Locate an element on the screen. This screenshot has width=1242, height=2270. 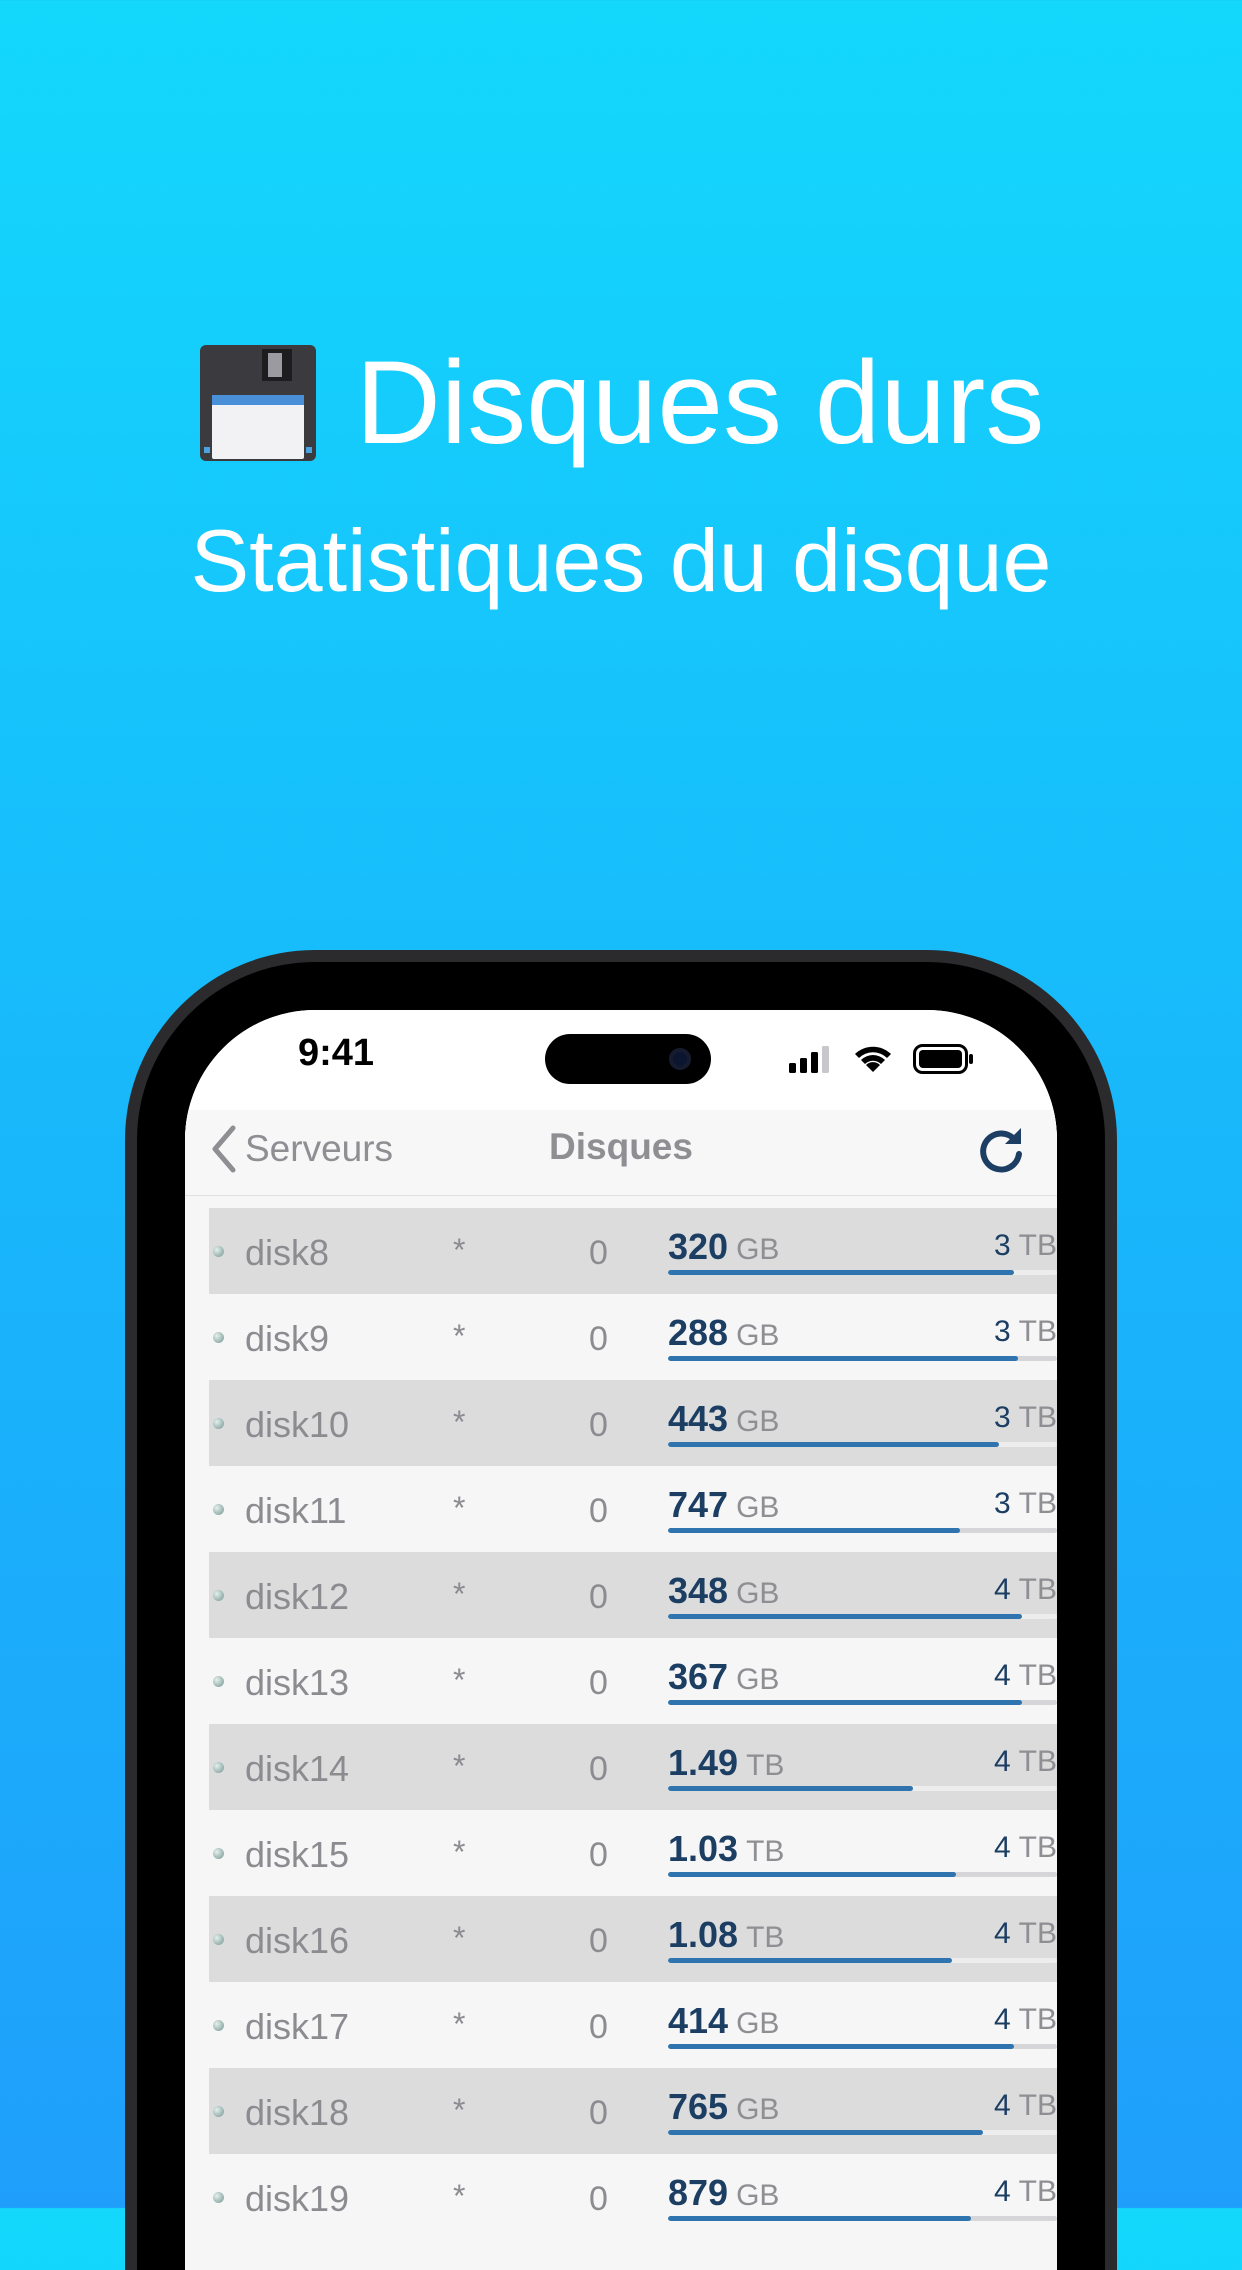
floppy-disk-icon is located at coordinates (257, 403).